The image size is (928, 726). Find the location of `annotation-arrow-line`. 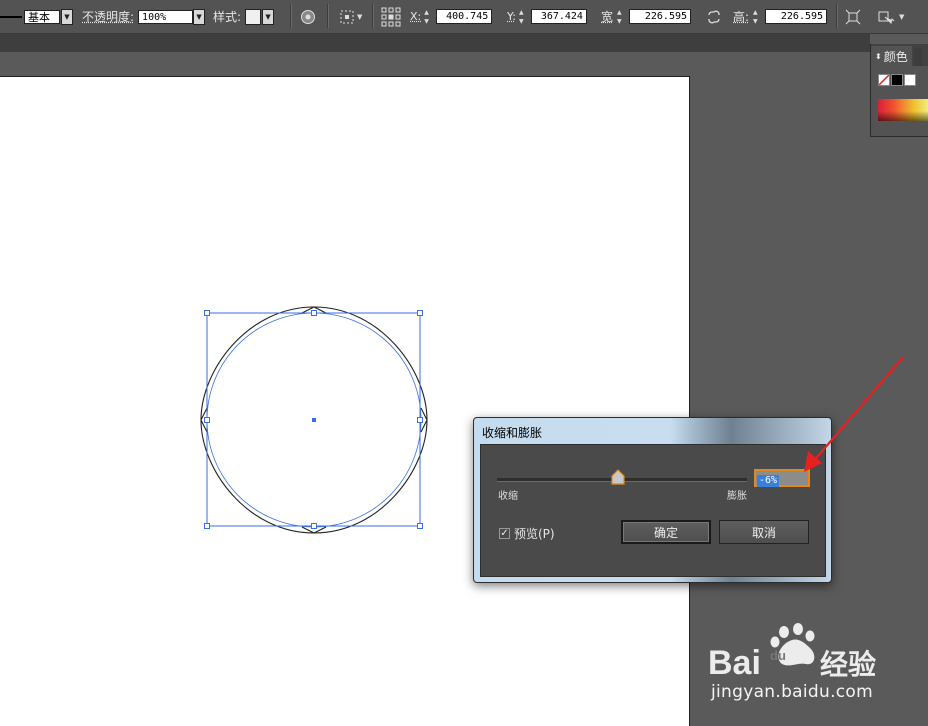

annotation-arrow-line is located at coordinates (857, 410).